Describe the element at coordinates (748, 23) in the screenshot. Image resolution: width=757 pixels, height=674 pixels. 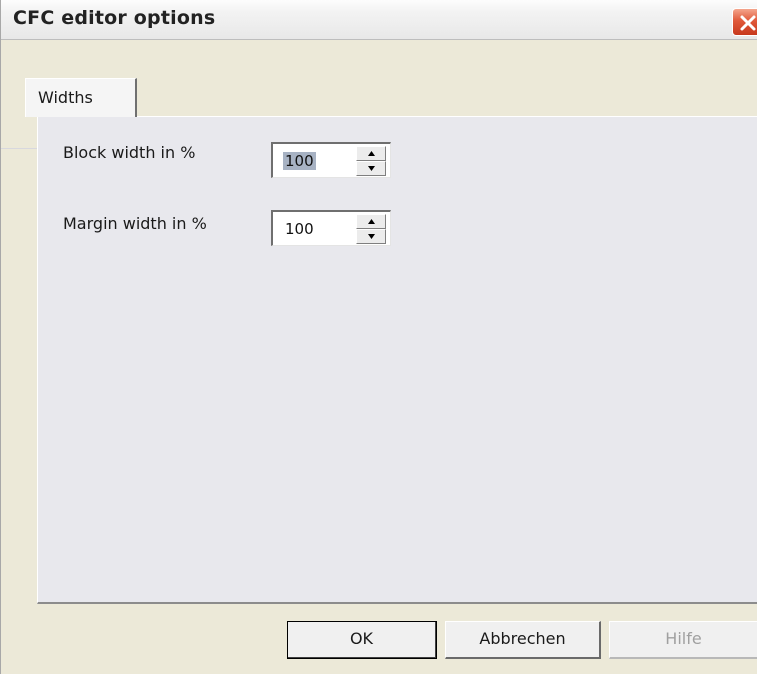
I see `close-x-icon` at that location.